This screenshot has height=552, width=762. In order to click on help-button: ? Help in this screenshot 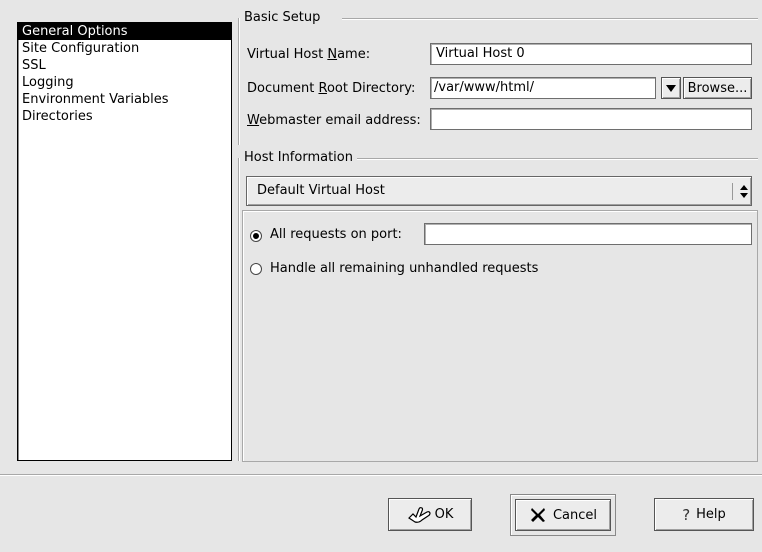, I will do `click(704, 514)`.